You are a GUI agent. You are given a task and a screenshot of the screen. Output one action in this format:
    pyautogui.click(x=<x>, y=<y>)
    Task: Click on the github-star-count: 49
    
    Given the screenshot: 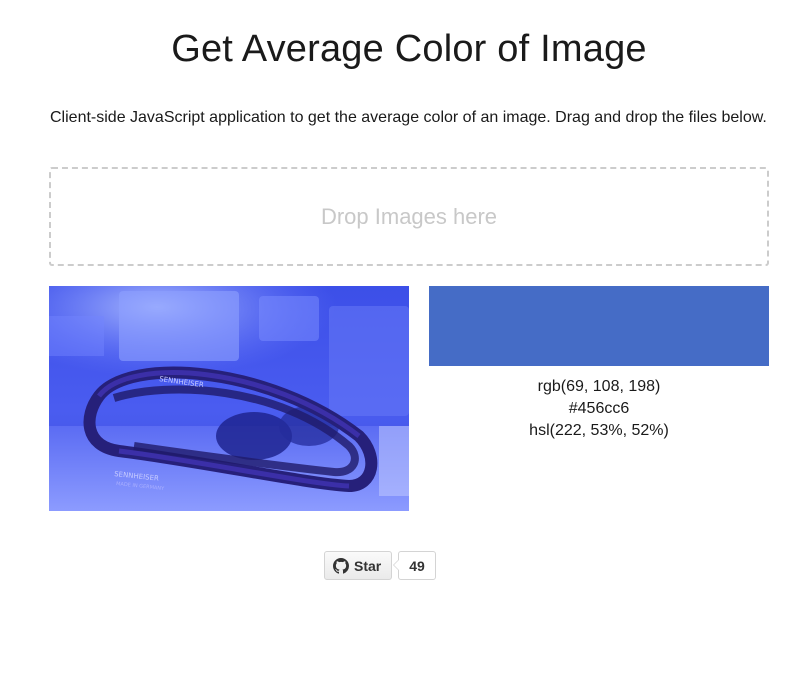 What is the action you would take?
    pyautogui.click(x=417, y=565)
    